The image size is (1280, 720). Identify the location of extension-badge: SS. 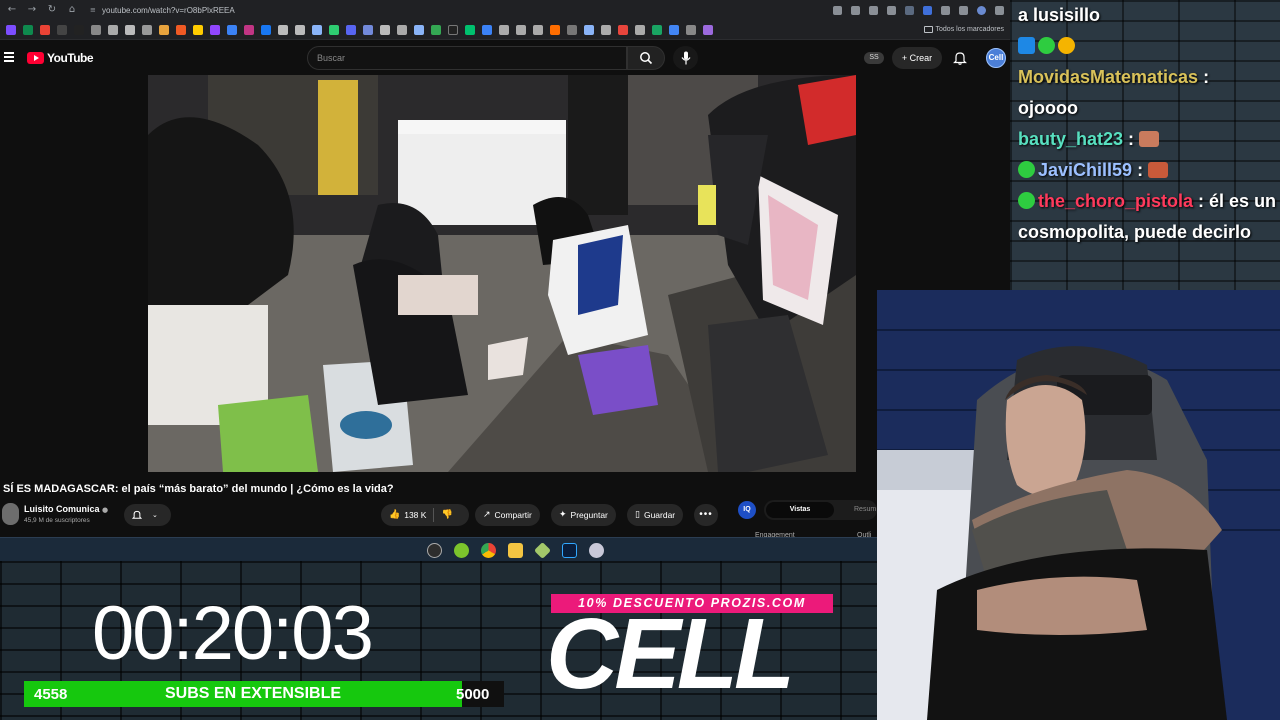
(874, 58).